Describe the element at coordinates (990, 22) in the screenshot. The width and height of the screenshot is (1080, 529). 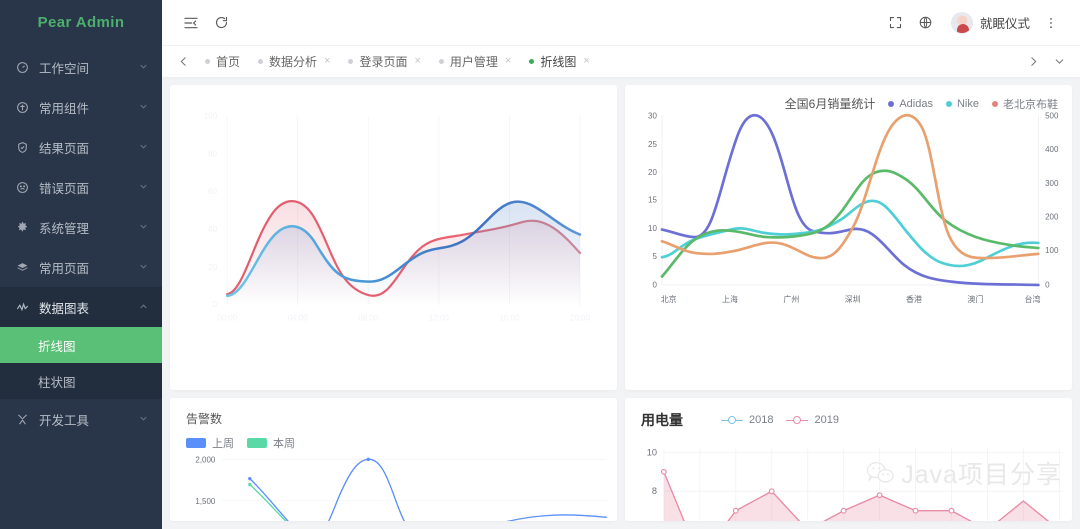
I see `user-menu: 就眠仪式` at that location.